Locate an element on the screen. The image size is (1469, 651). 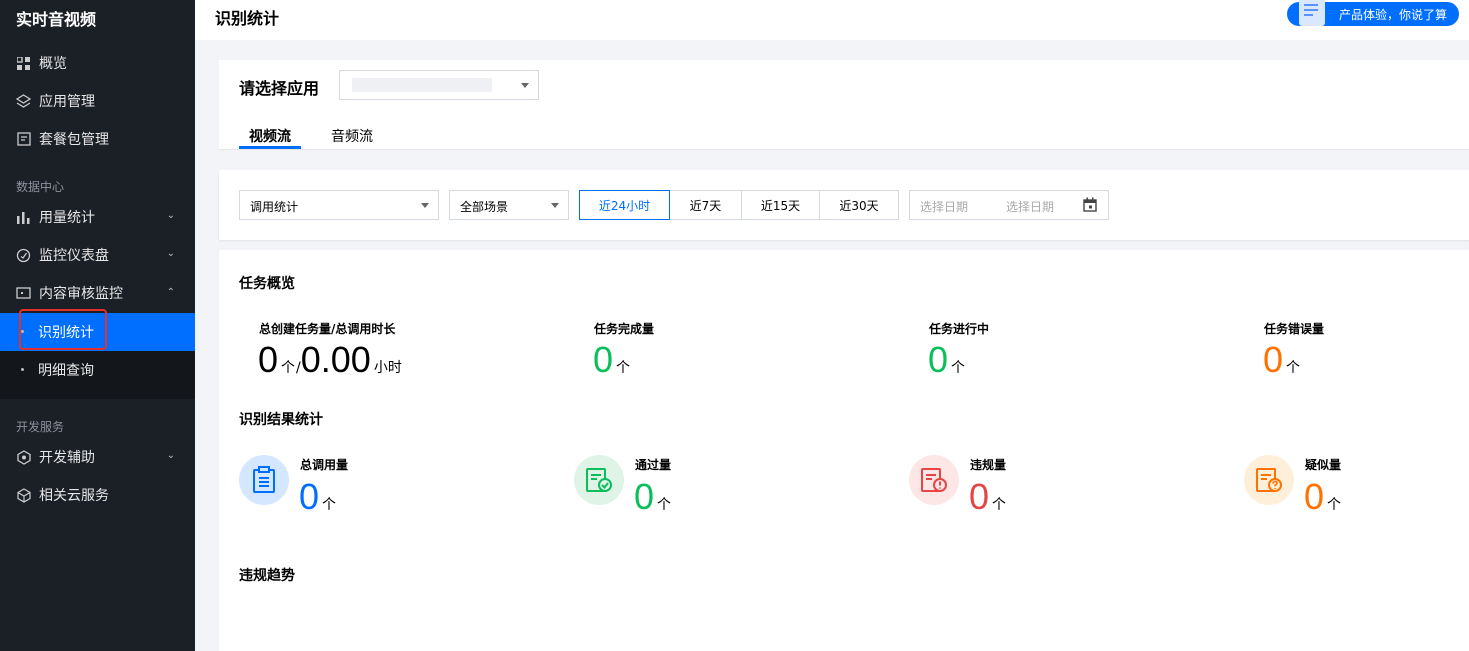
running-value: 0个 is located at coordinates (946, 364).